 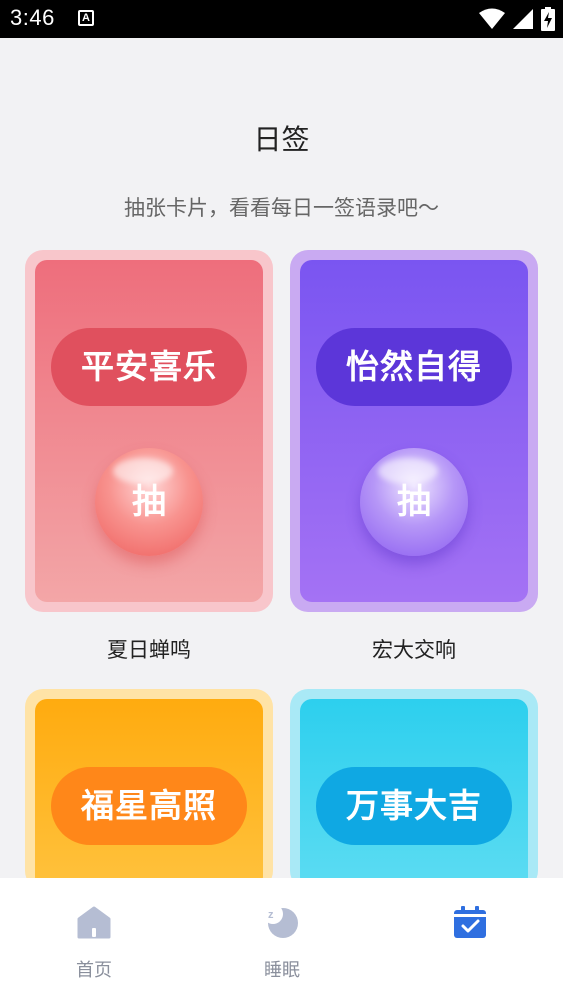 What do you see at coordinates (523, 19) in the screenshot?
I see `signal-icon` at bounding box center [523, 19].